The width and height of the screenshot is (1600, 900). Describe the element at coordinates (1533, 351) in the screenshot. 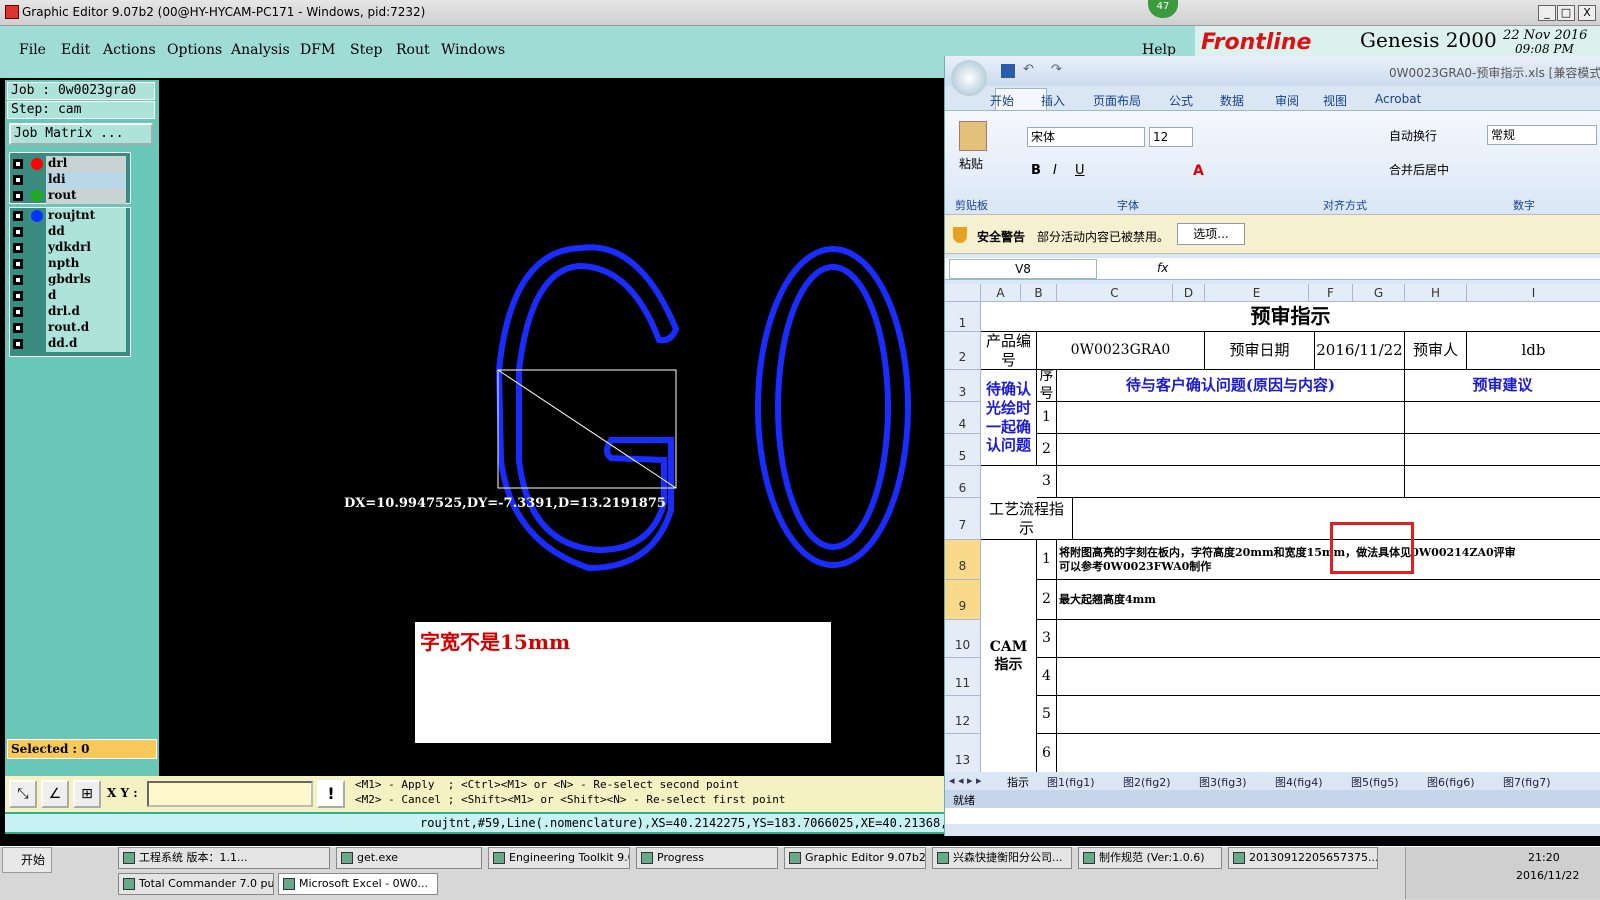

I see `reviewer-value: ldb` at that location.